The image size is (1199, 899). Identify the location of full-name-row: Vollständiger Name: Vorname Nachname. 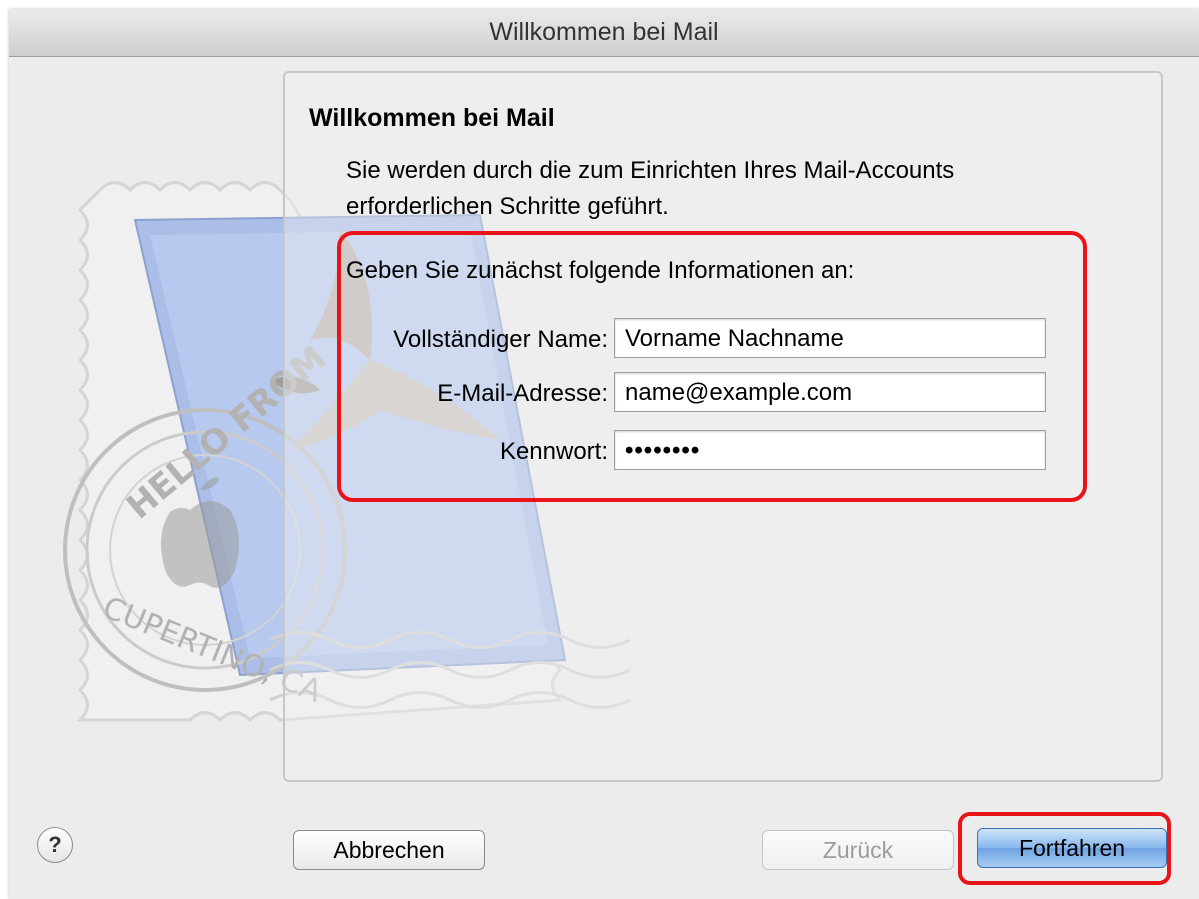
(697, 341).